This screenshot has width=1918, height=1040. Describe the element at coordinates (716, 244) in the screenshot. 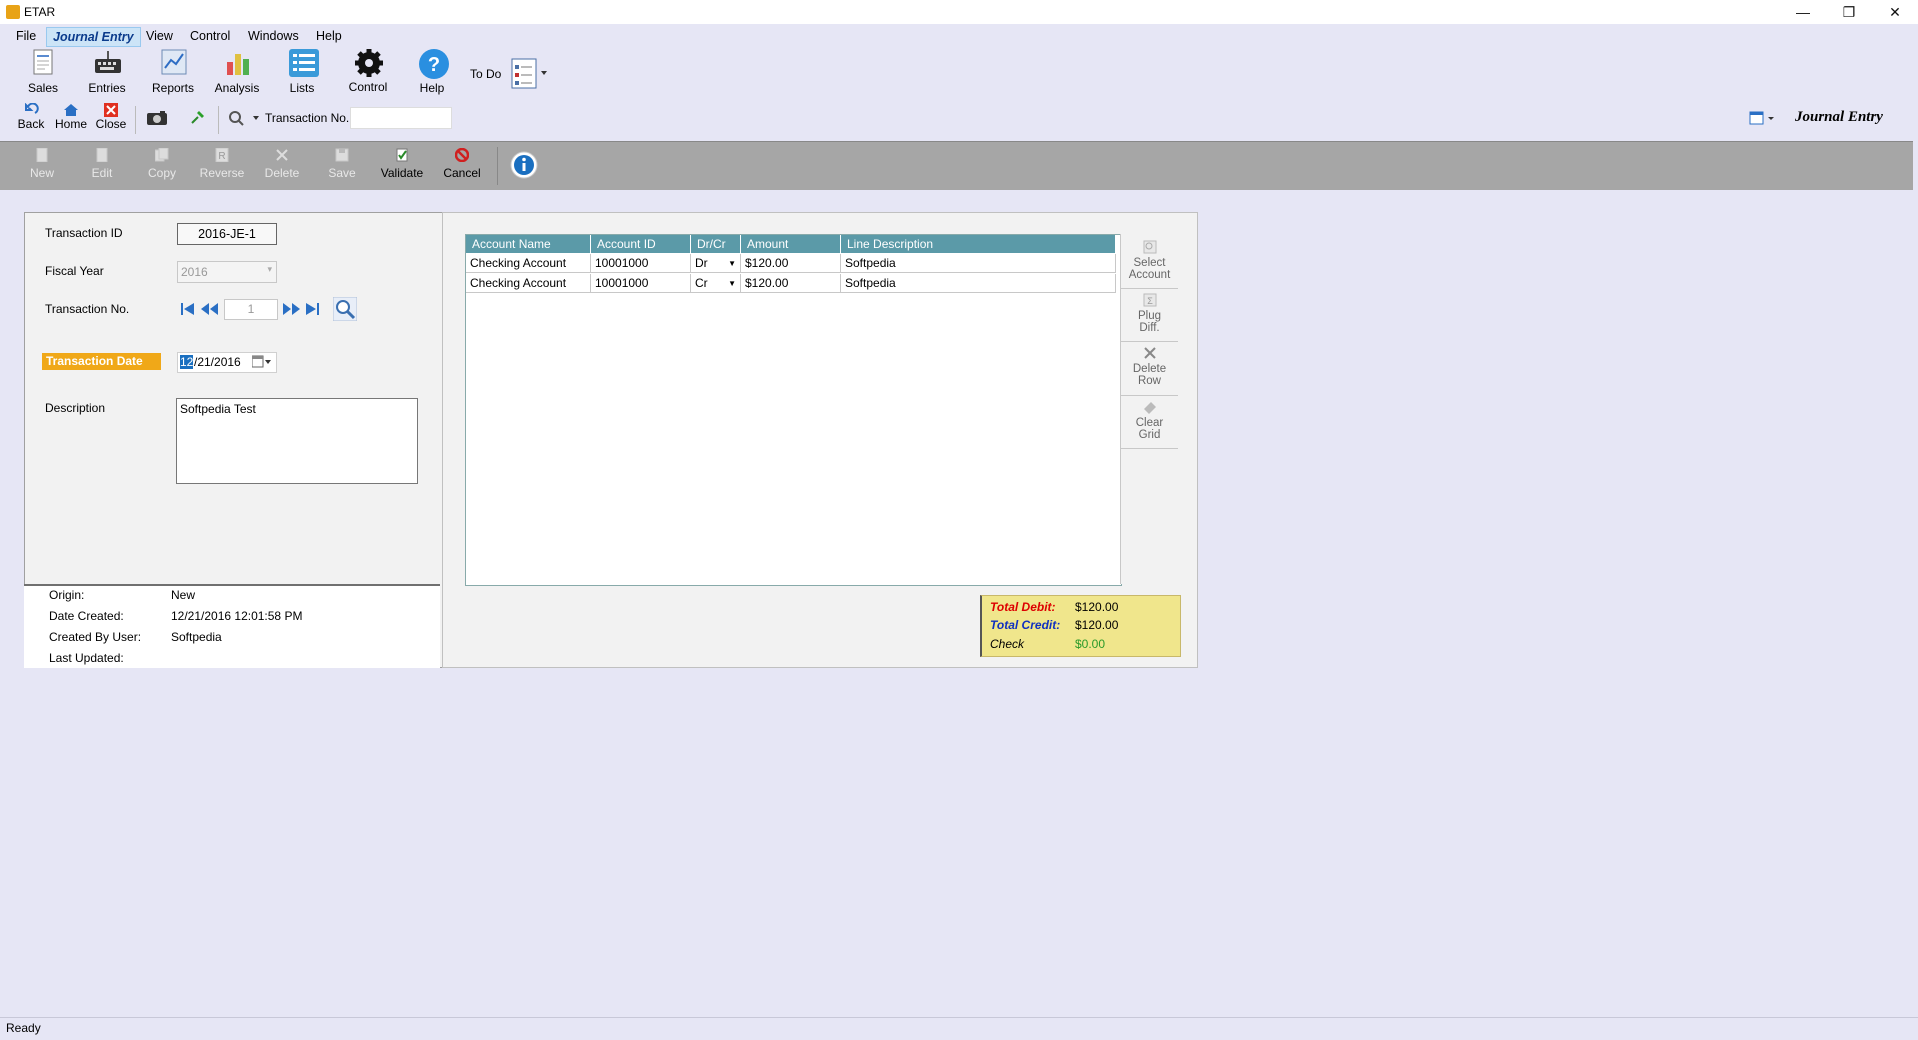

I see `column-header-dr-cr: Dr/Cr` at that location.